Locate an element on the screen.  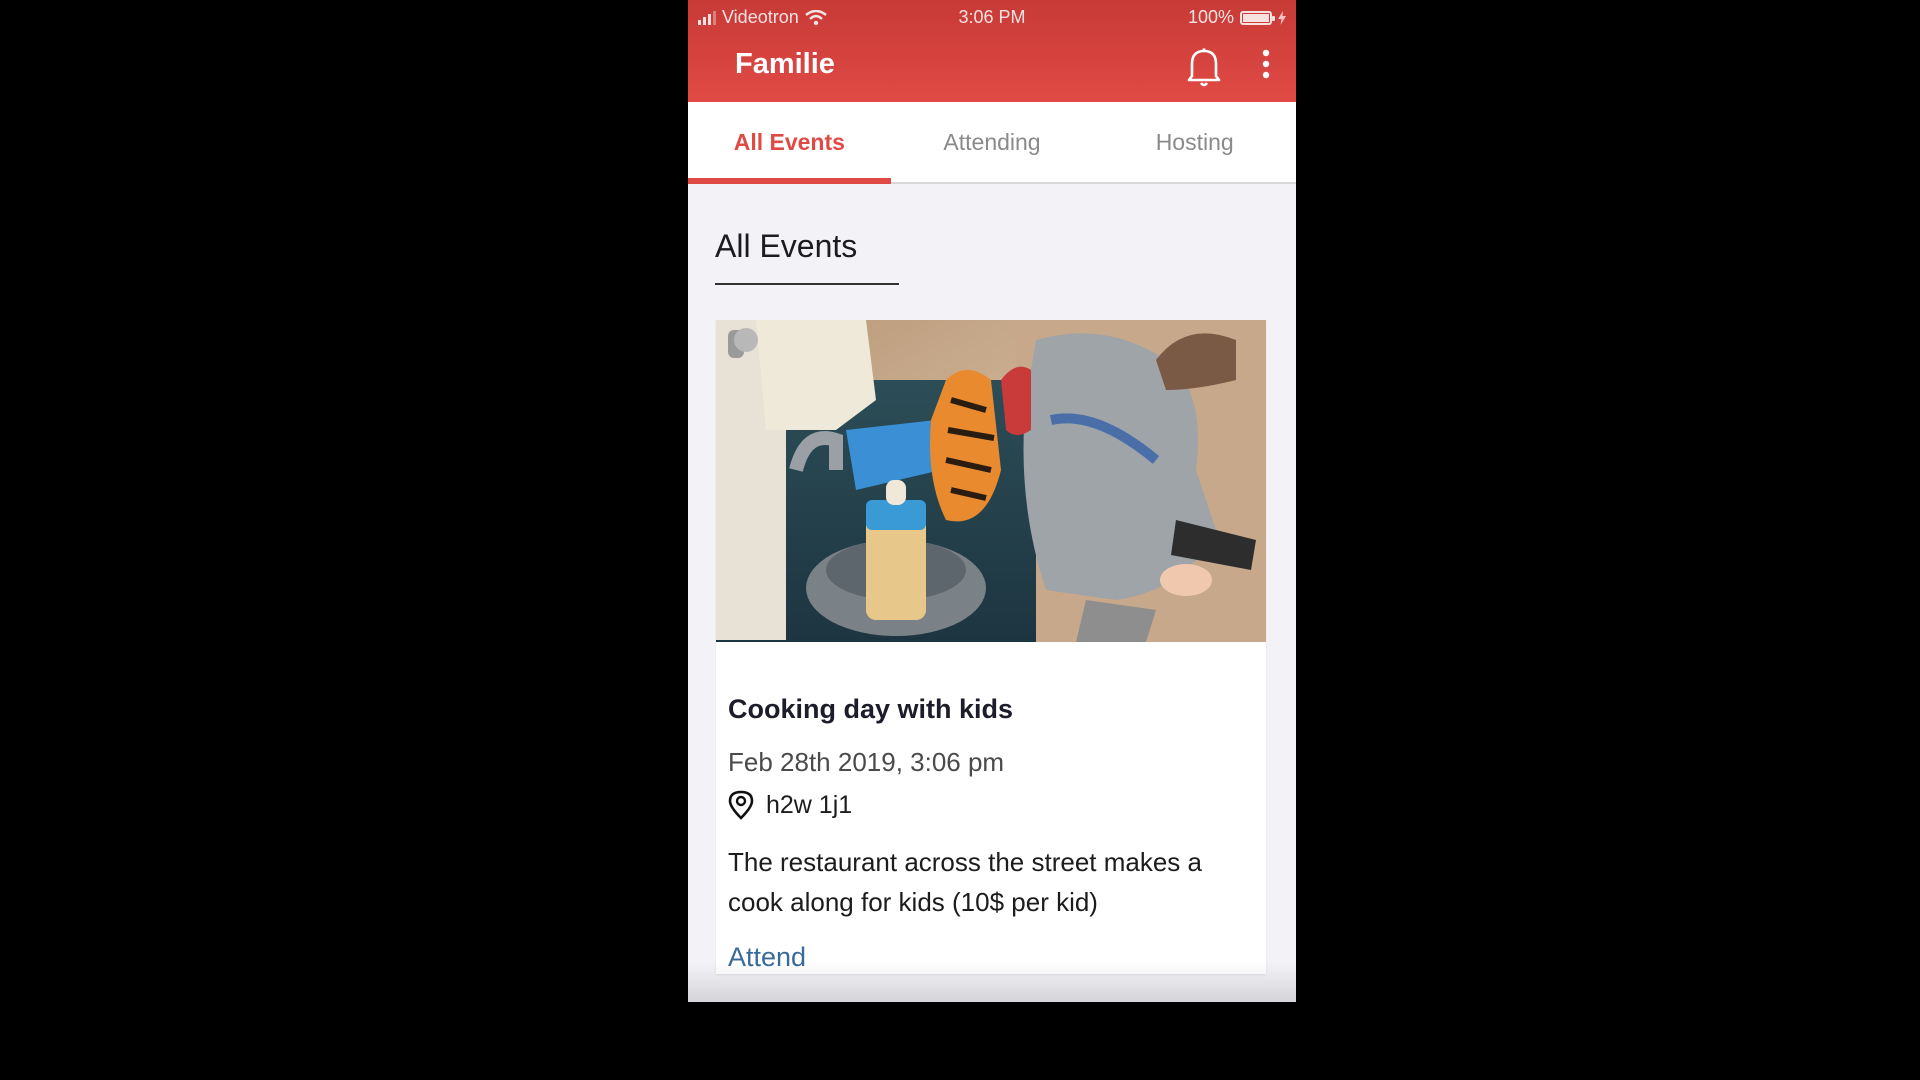
event-location: h2w 1j1 is located at coordinates (790, 805).